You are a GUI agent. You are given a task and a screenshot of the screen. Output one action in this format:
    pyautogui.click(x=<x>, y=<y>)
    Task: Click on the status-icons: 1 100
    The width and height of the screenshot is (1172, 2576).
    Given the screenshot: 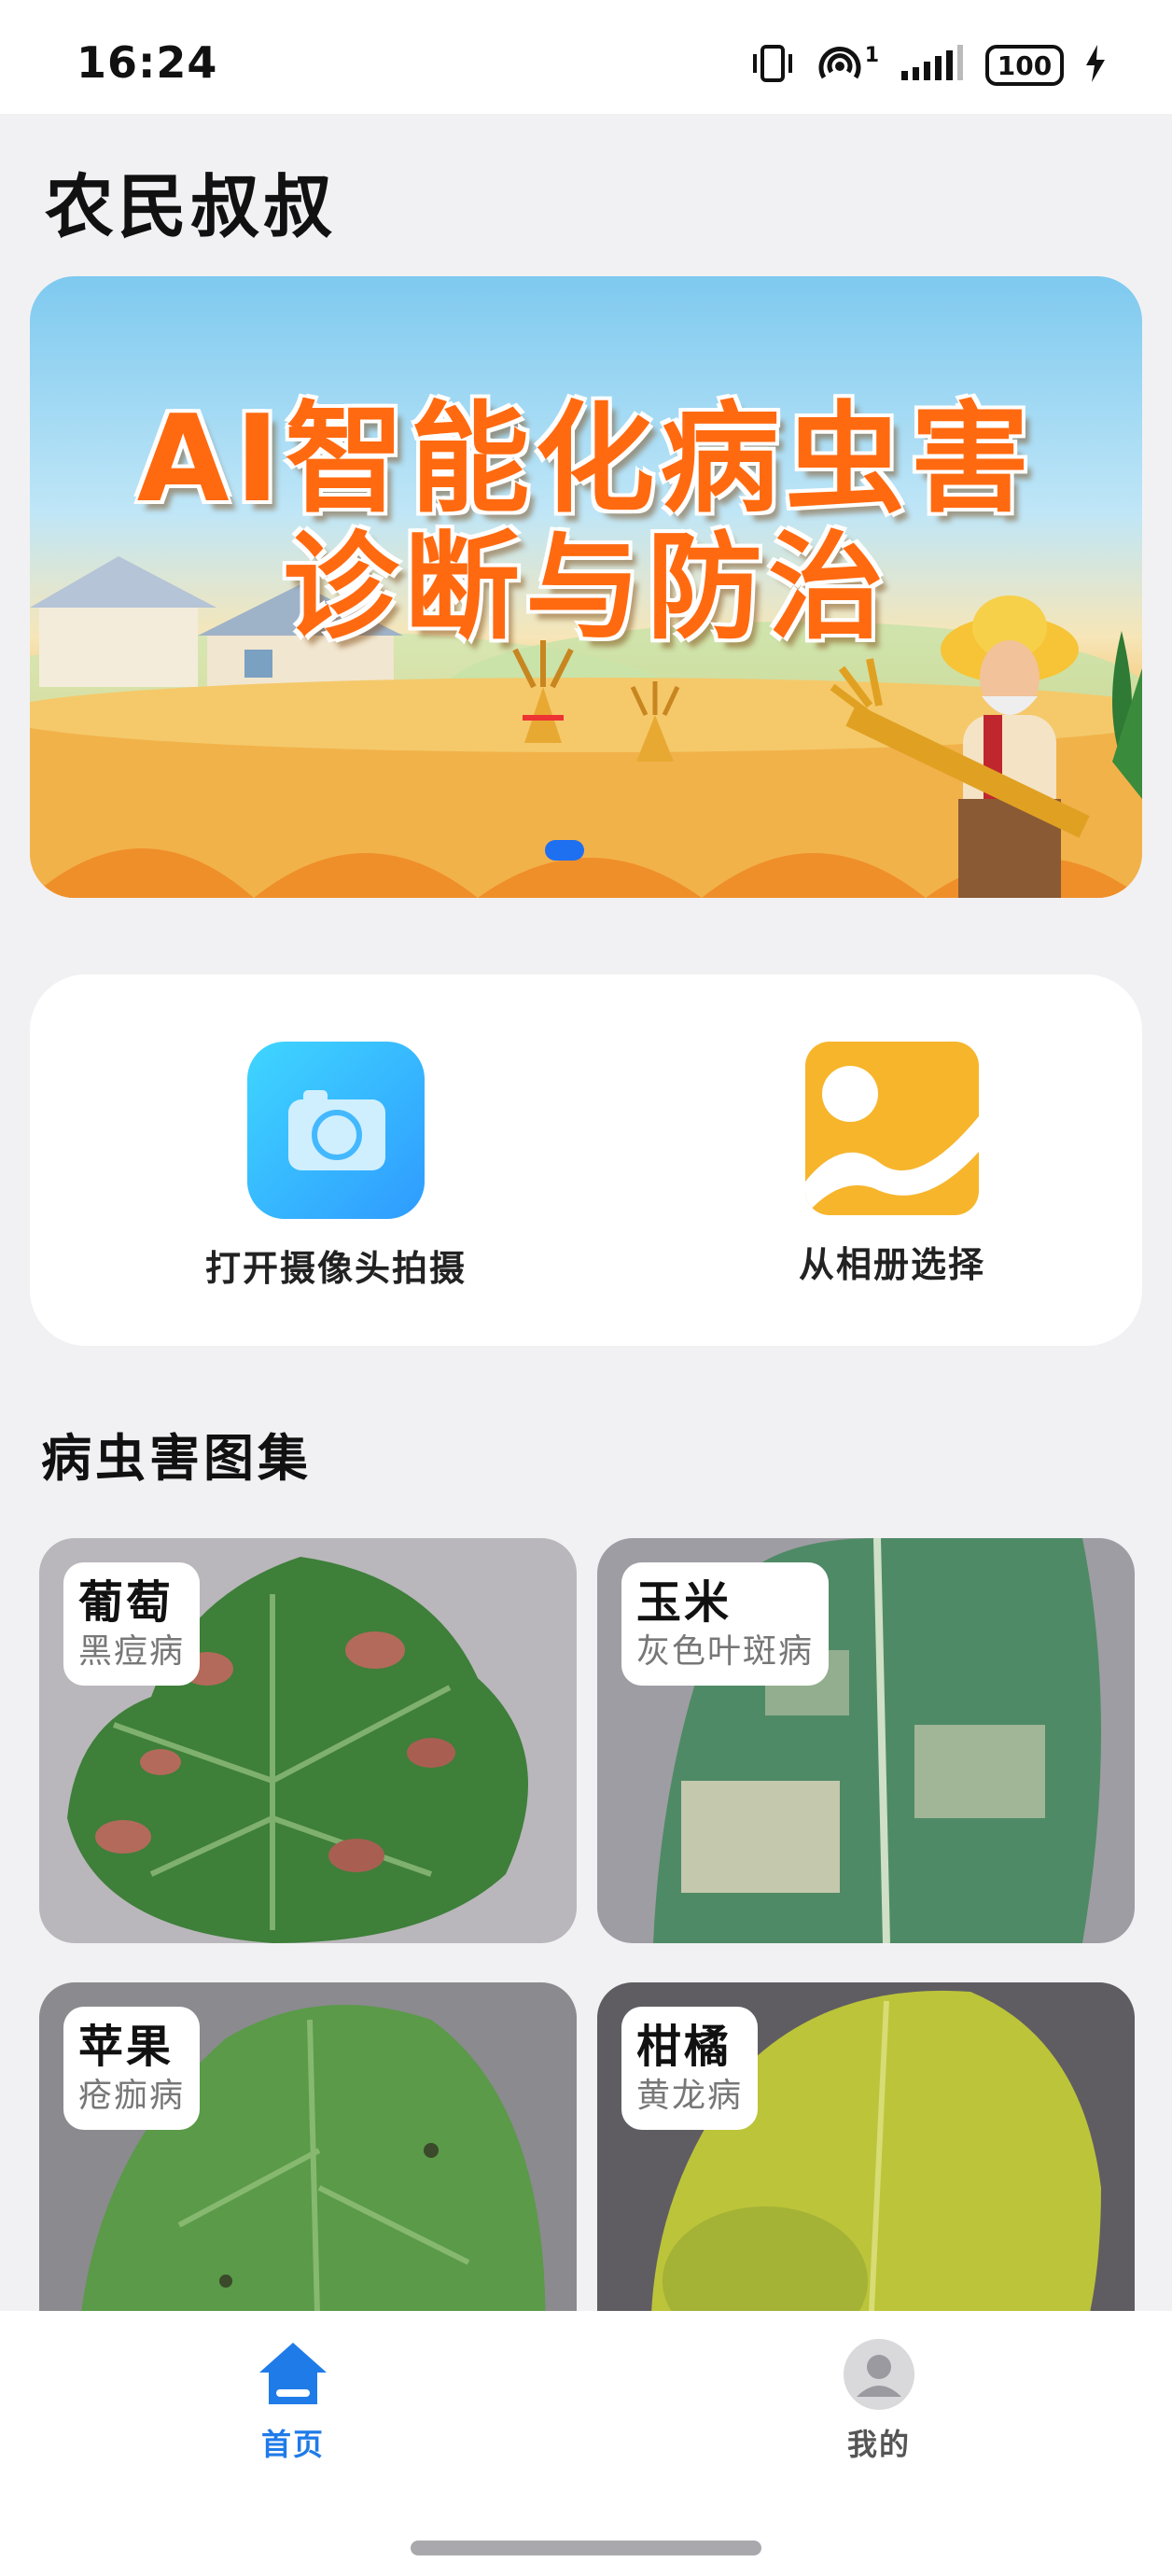 What is the action you would take?
    pyautogui.click(x=928, y=65)
    